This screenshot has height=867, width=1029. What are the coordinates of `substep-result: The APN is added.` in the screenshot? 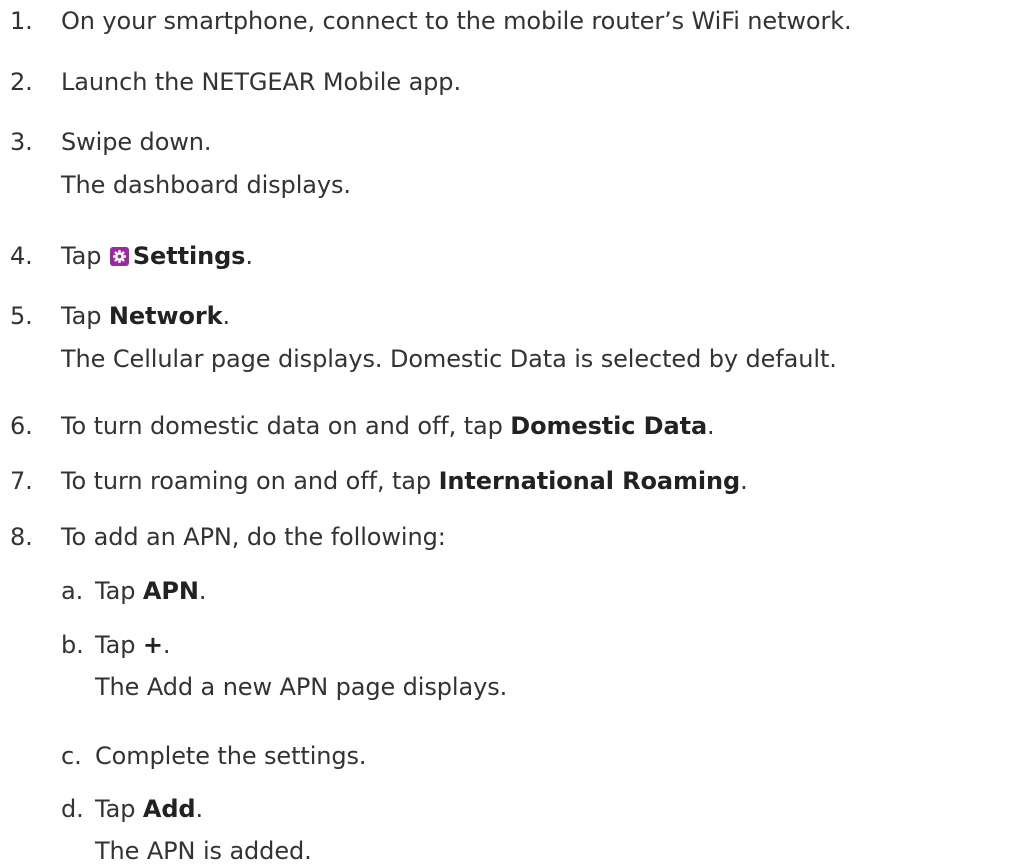 It's located at (203, 851).